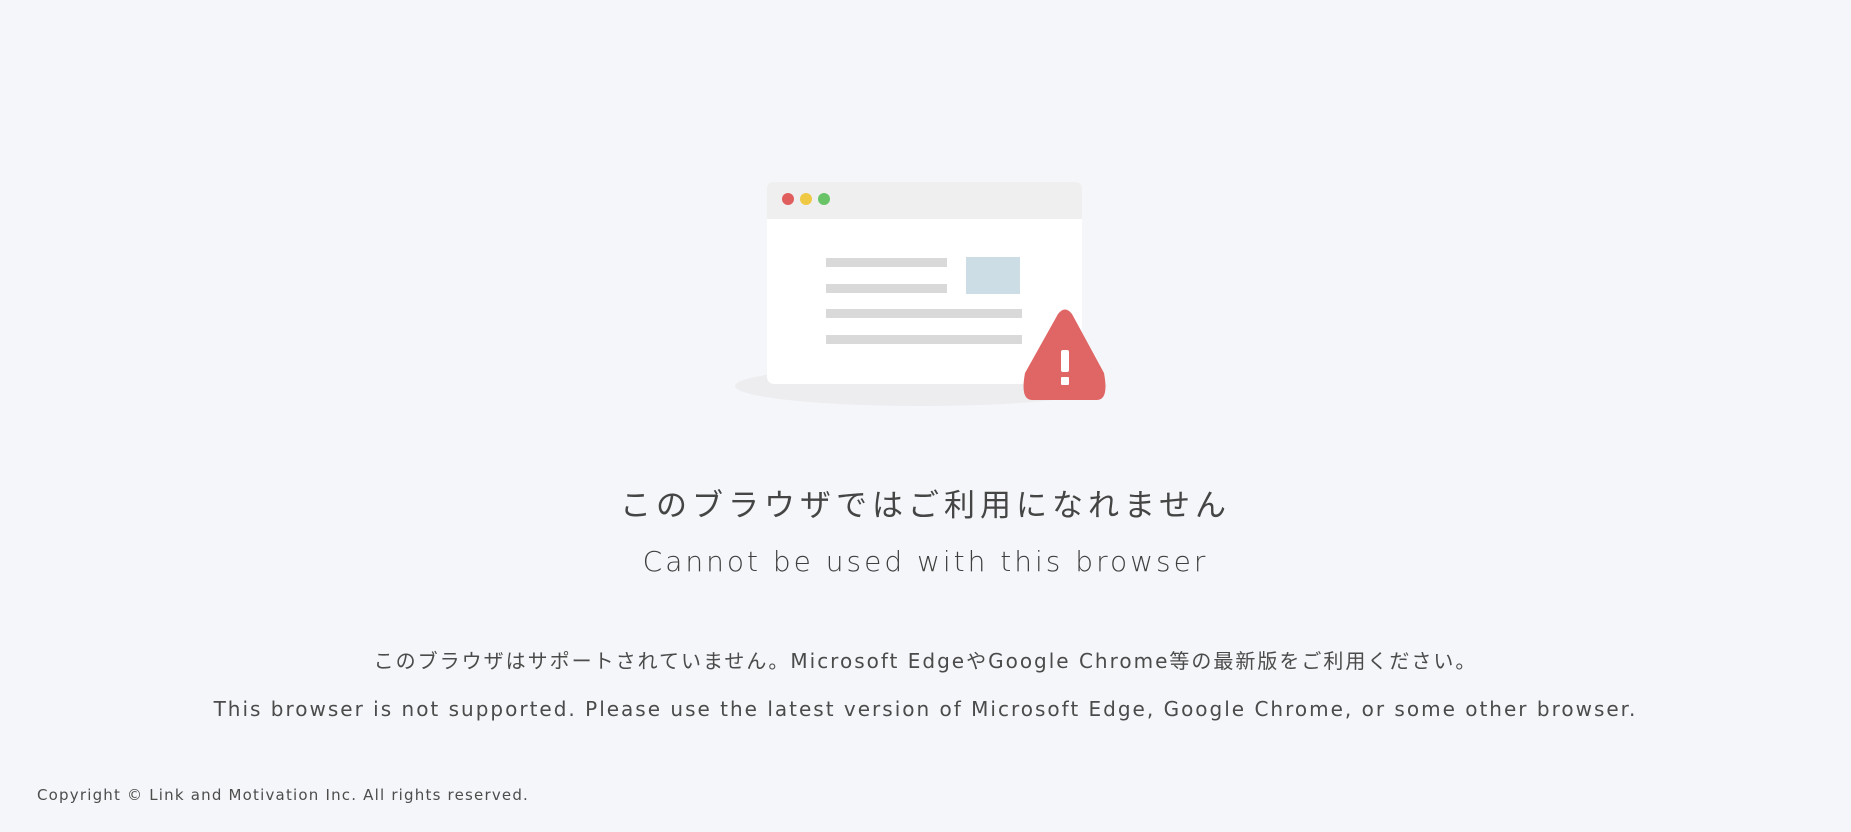 This screenshot has width=1851, height=832. I want to click on content-image-block, so click(993, 275).